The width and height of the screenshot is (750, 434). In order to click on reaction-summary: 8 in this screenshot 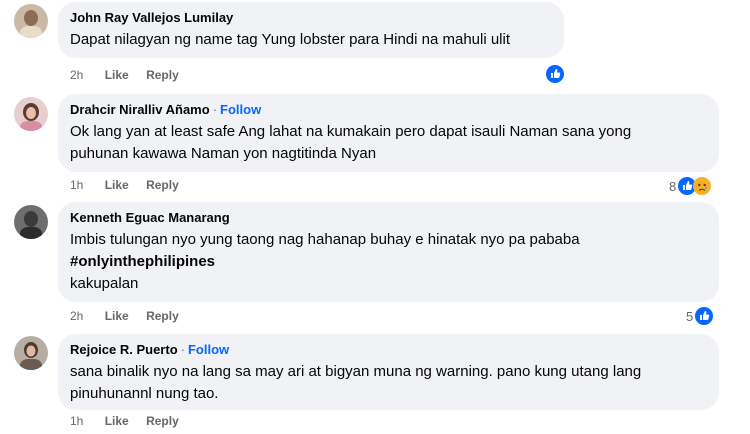, I will do `click(690, 186)`.